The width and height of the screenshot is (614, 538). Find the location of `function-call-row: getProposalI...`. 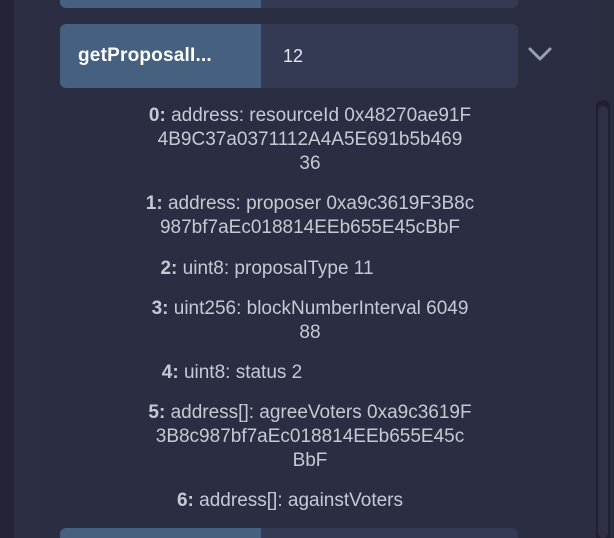

function-call-row: getProposalI... is located at coordinates (289, 56).